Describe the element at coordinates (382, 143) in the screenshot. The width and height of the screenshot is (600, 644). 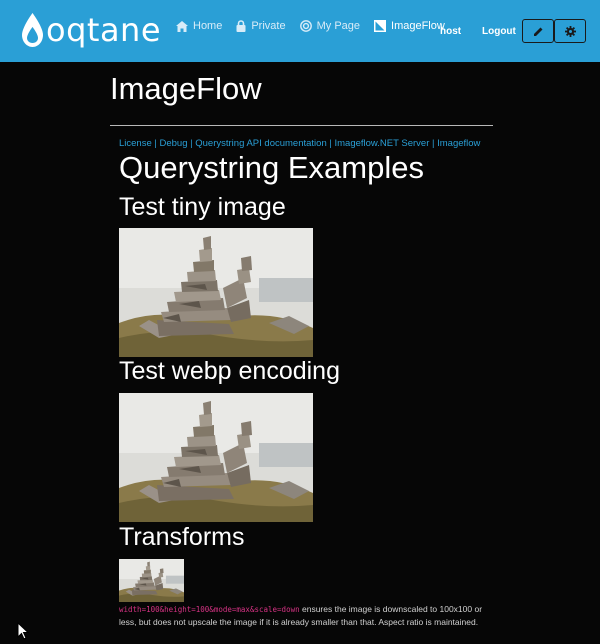
I see `imageflow-net-server-link: Imageflow.NET Server` at that location.